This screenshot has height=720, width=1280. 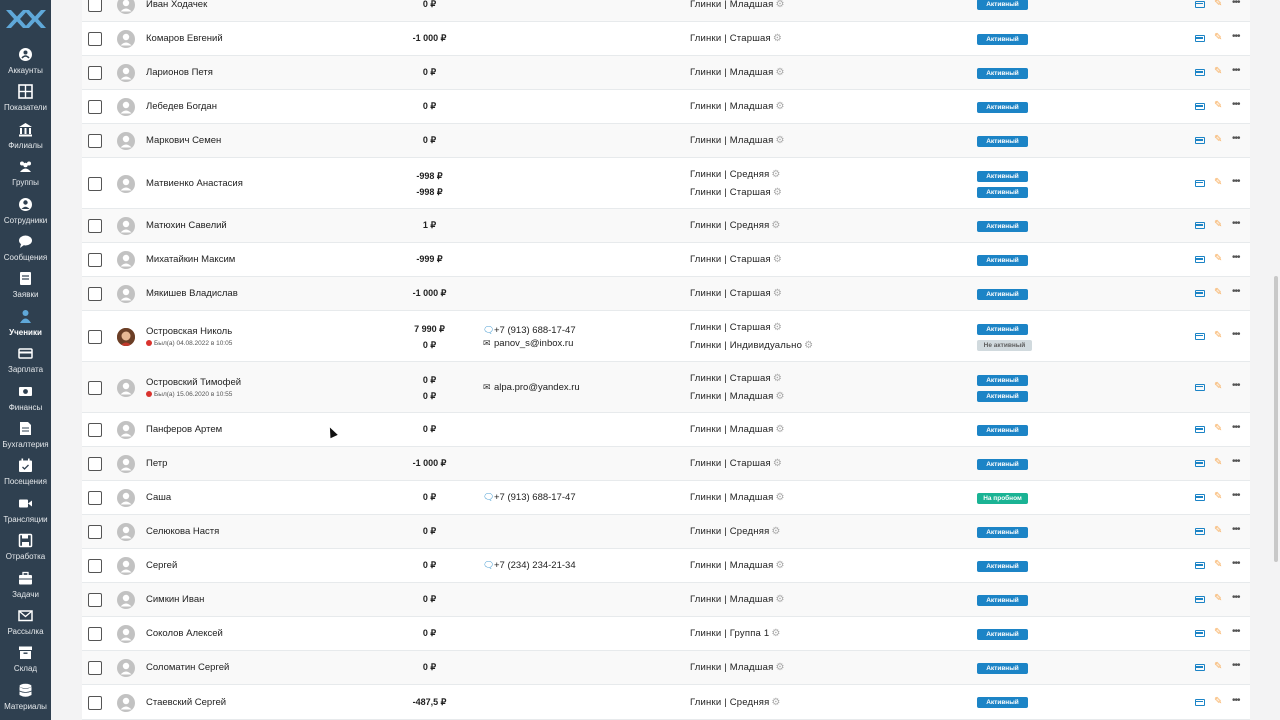 What do you see at coordinates (537, 387) in the screenshot?
I see `contact-value: alpa.pro@yandex.ru` at bounding box center [537, 387].